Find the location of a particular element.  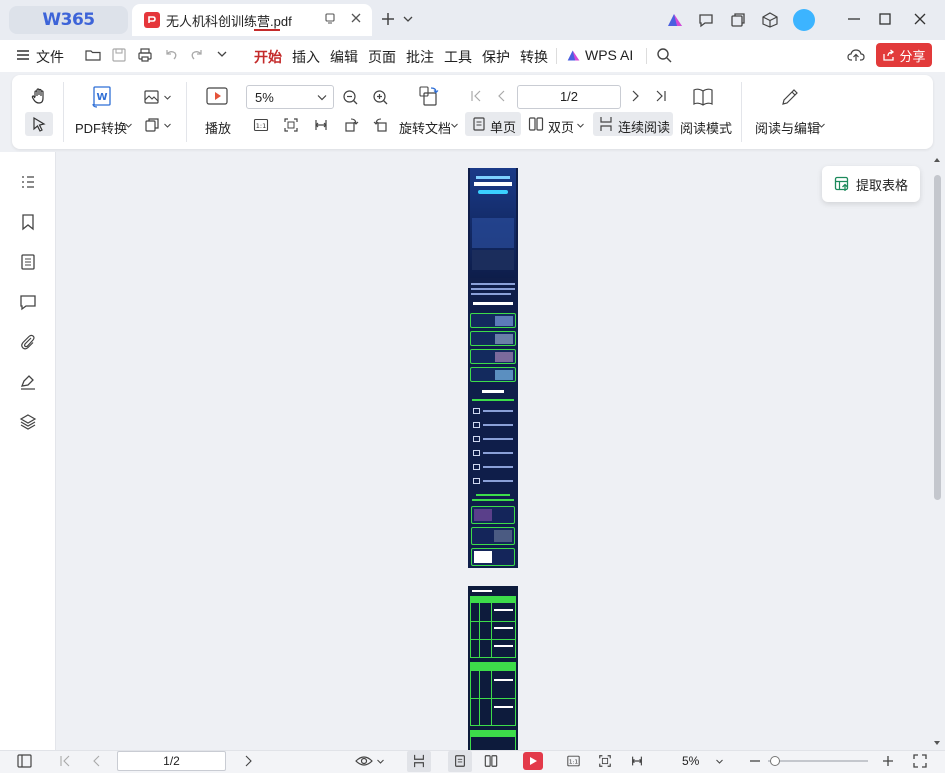

wps-ai-logo-icon is located at coordinates (675, 20).